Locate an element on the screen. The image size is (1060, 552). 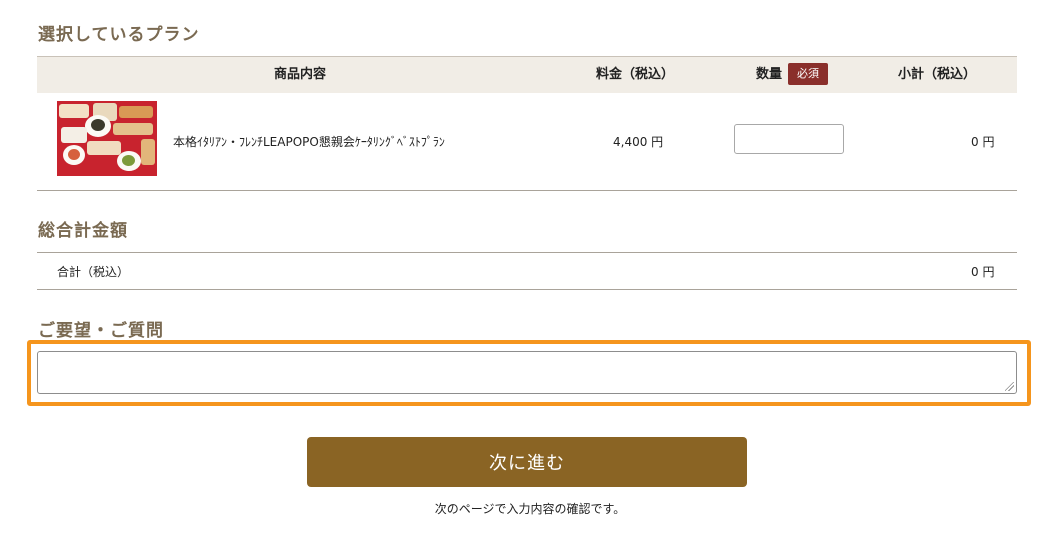
header-subtotal: 小計（税込） is located at coordinates (936, 74).